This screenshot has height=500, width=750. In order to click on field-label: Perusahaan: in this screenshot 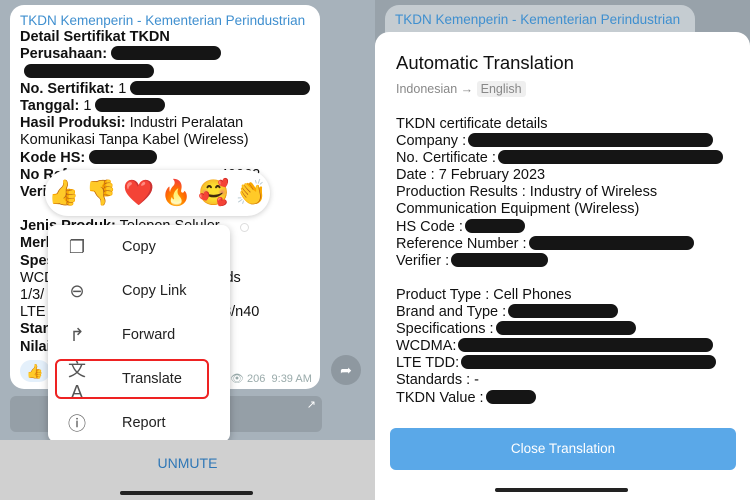, I will do `click(64, 54)`.